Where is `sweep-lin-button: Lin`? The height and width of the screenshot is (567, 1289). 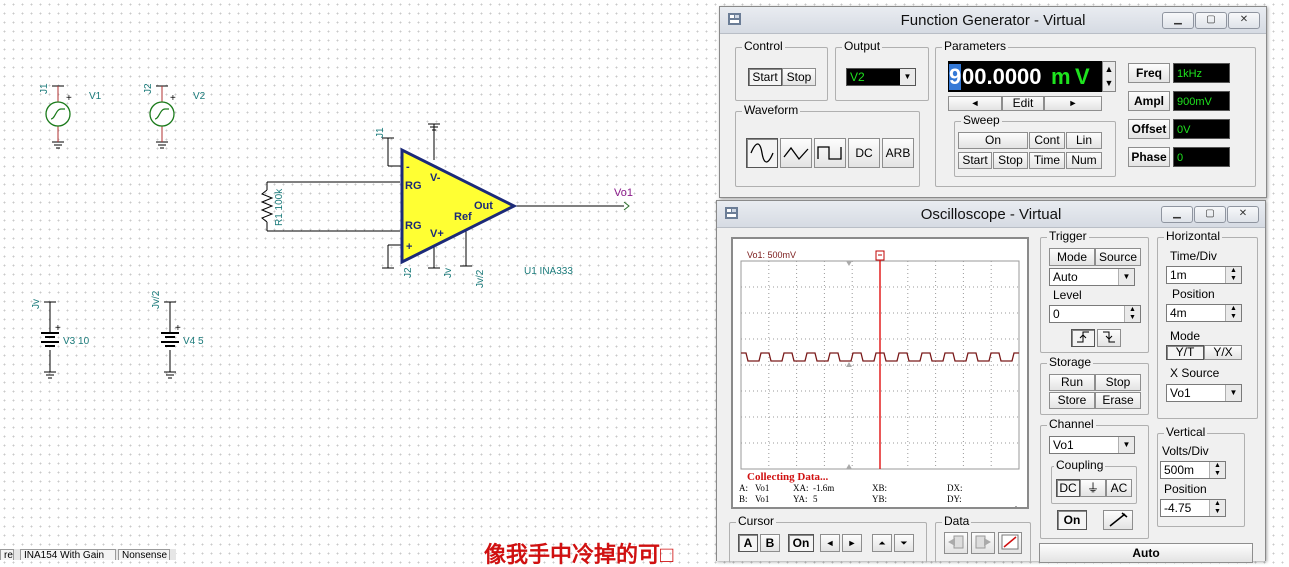 sweep-lin-button: Lin is located at coordinates (1084, 140).